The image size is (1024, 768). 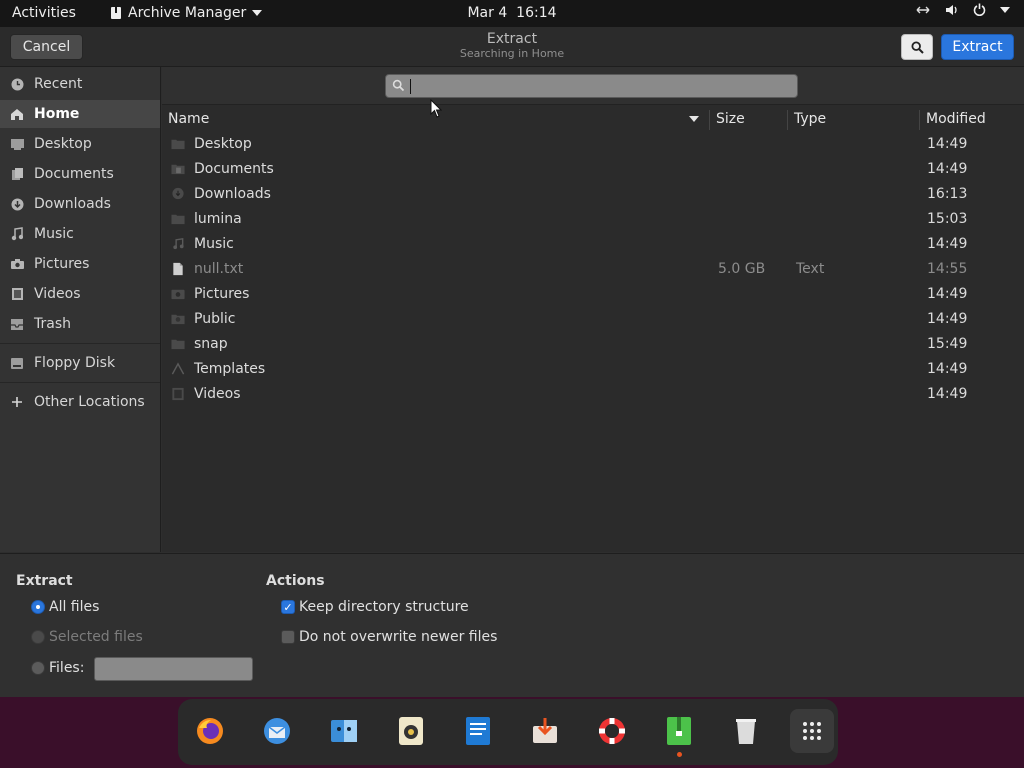 What do you see at coordinates (80, 363) in the screenshot?
I see `sidebar-item-floppy-disk: Floppy Disk` at bounding box center [80, 363].